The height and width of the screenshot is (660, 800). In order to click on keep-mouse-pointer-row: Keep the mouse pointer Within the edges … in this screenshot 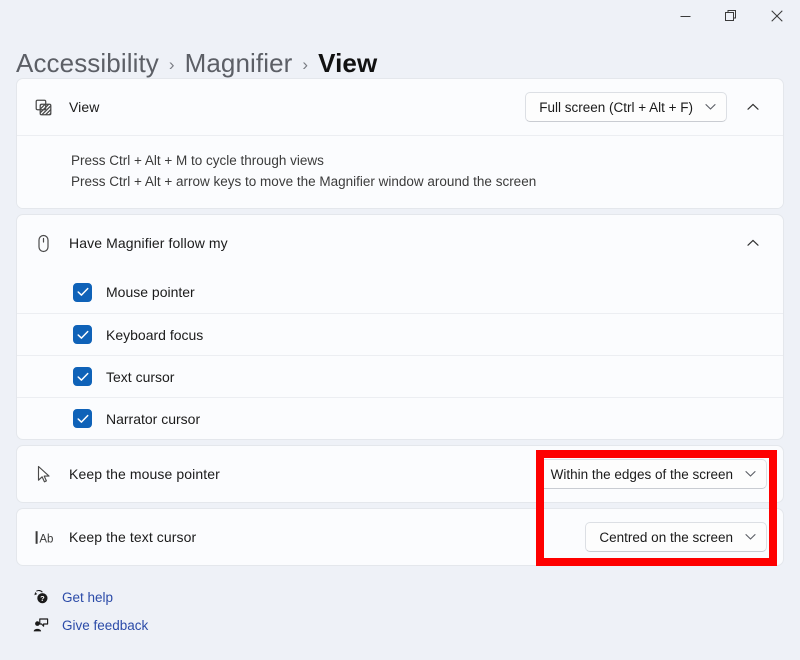, I will do `click(400, 474)`.